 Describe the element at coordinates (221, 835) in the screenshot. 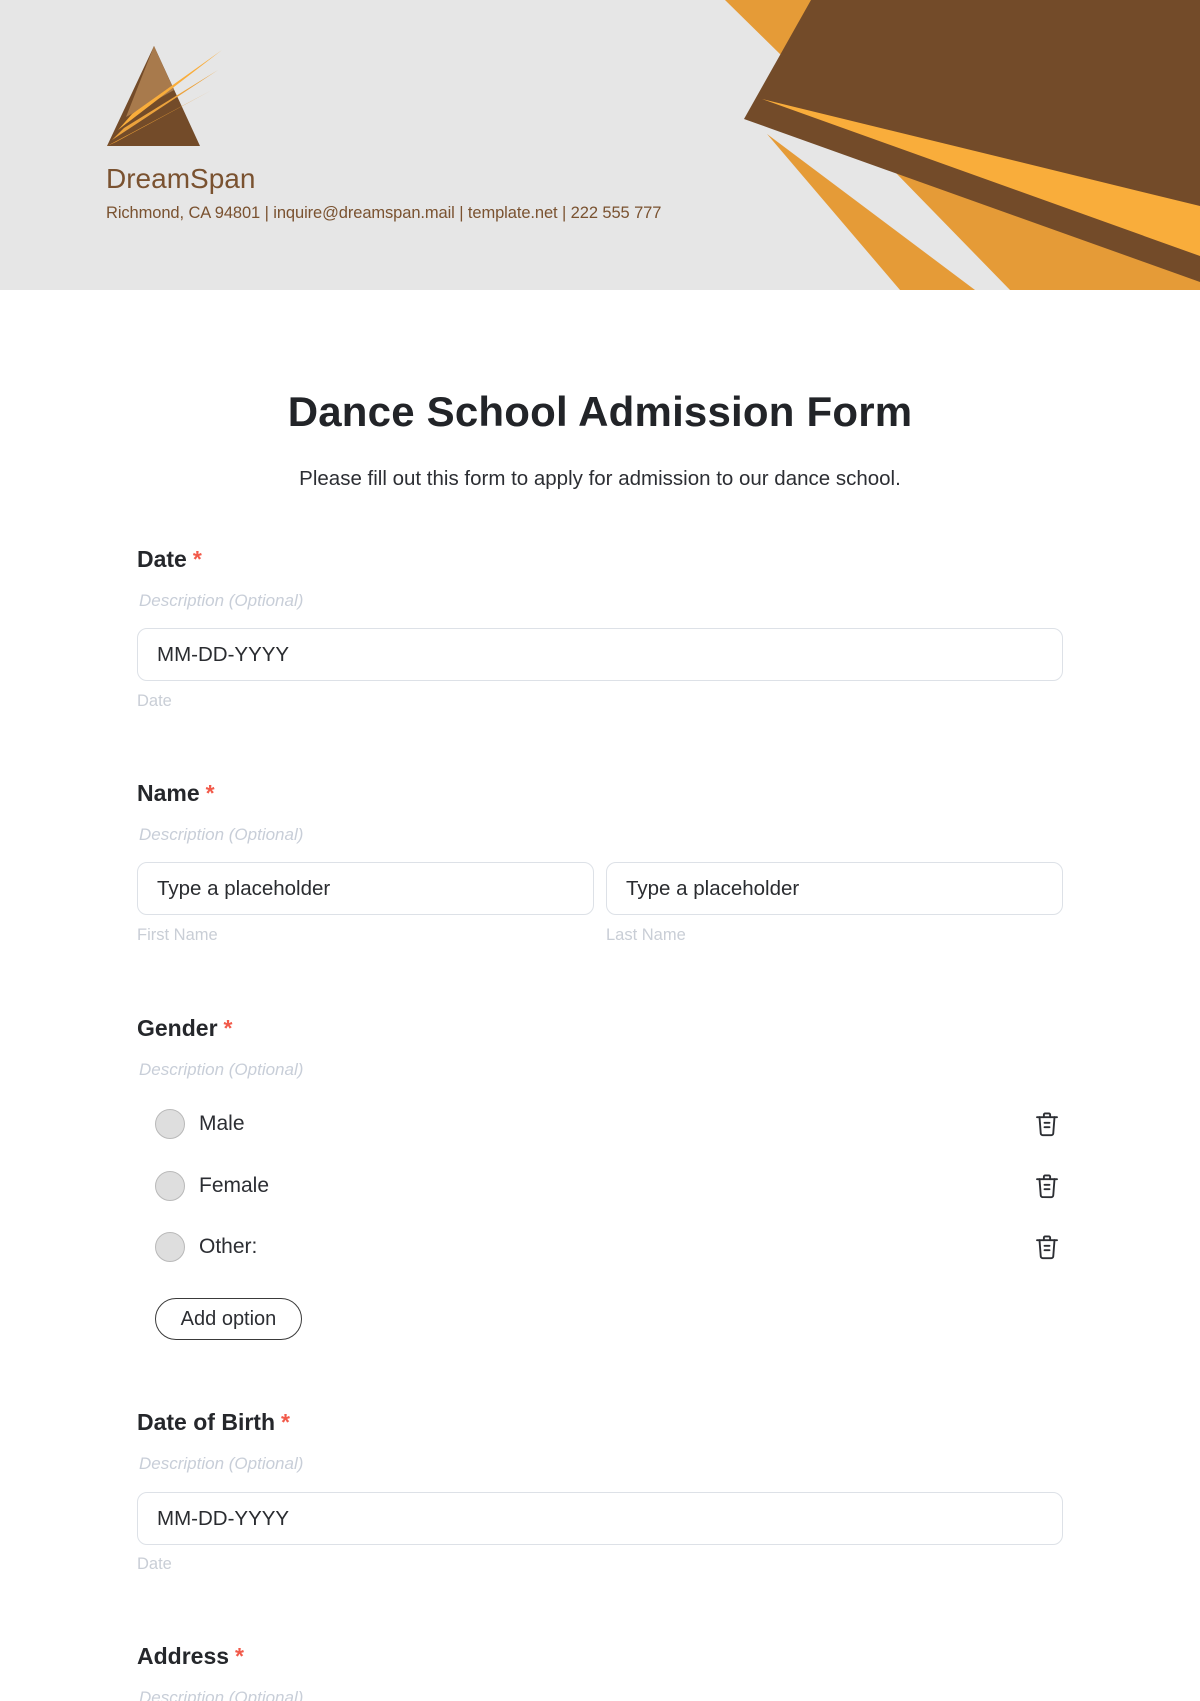

I see `name-description: Description (Optional)` at that location.